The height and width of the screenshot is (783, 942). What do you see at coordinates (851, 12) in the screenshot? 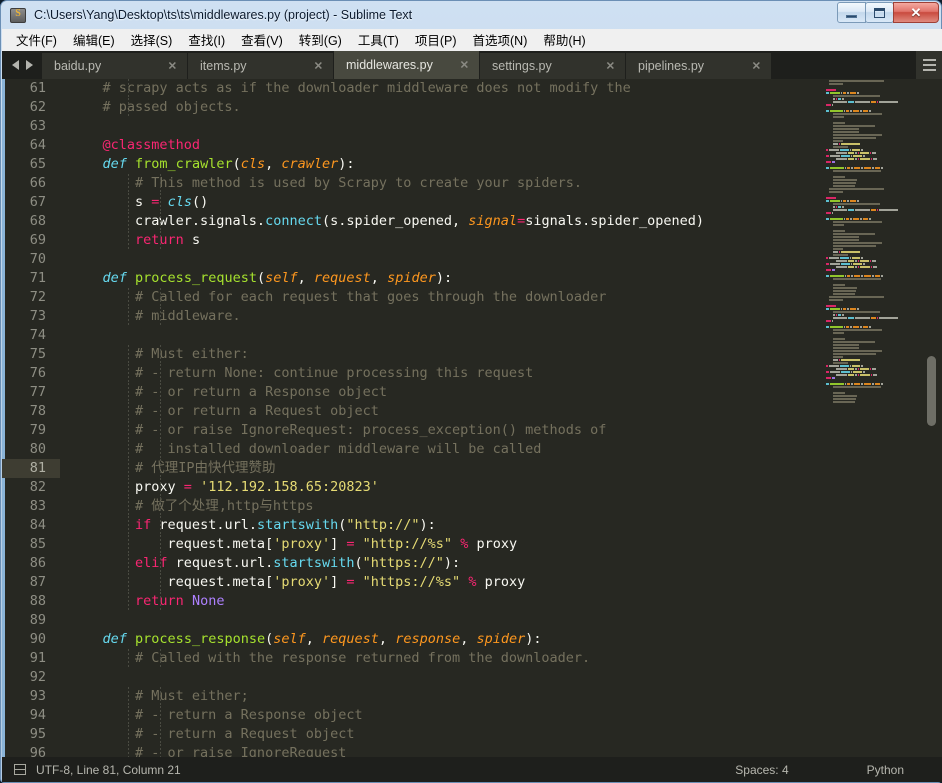
I see `minimize-button` at bounding box center [851, 12].